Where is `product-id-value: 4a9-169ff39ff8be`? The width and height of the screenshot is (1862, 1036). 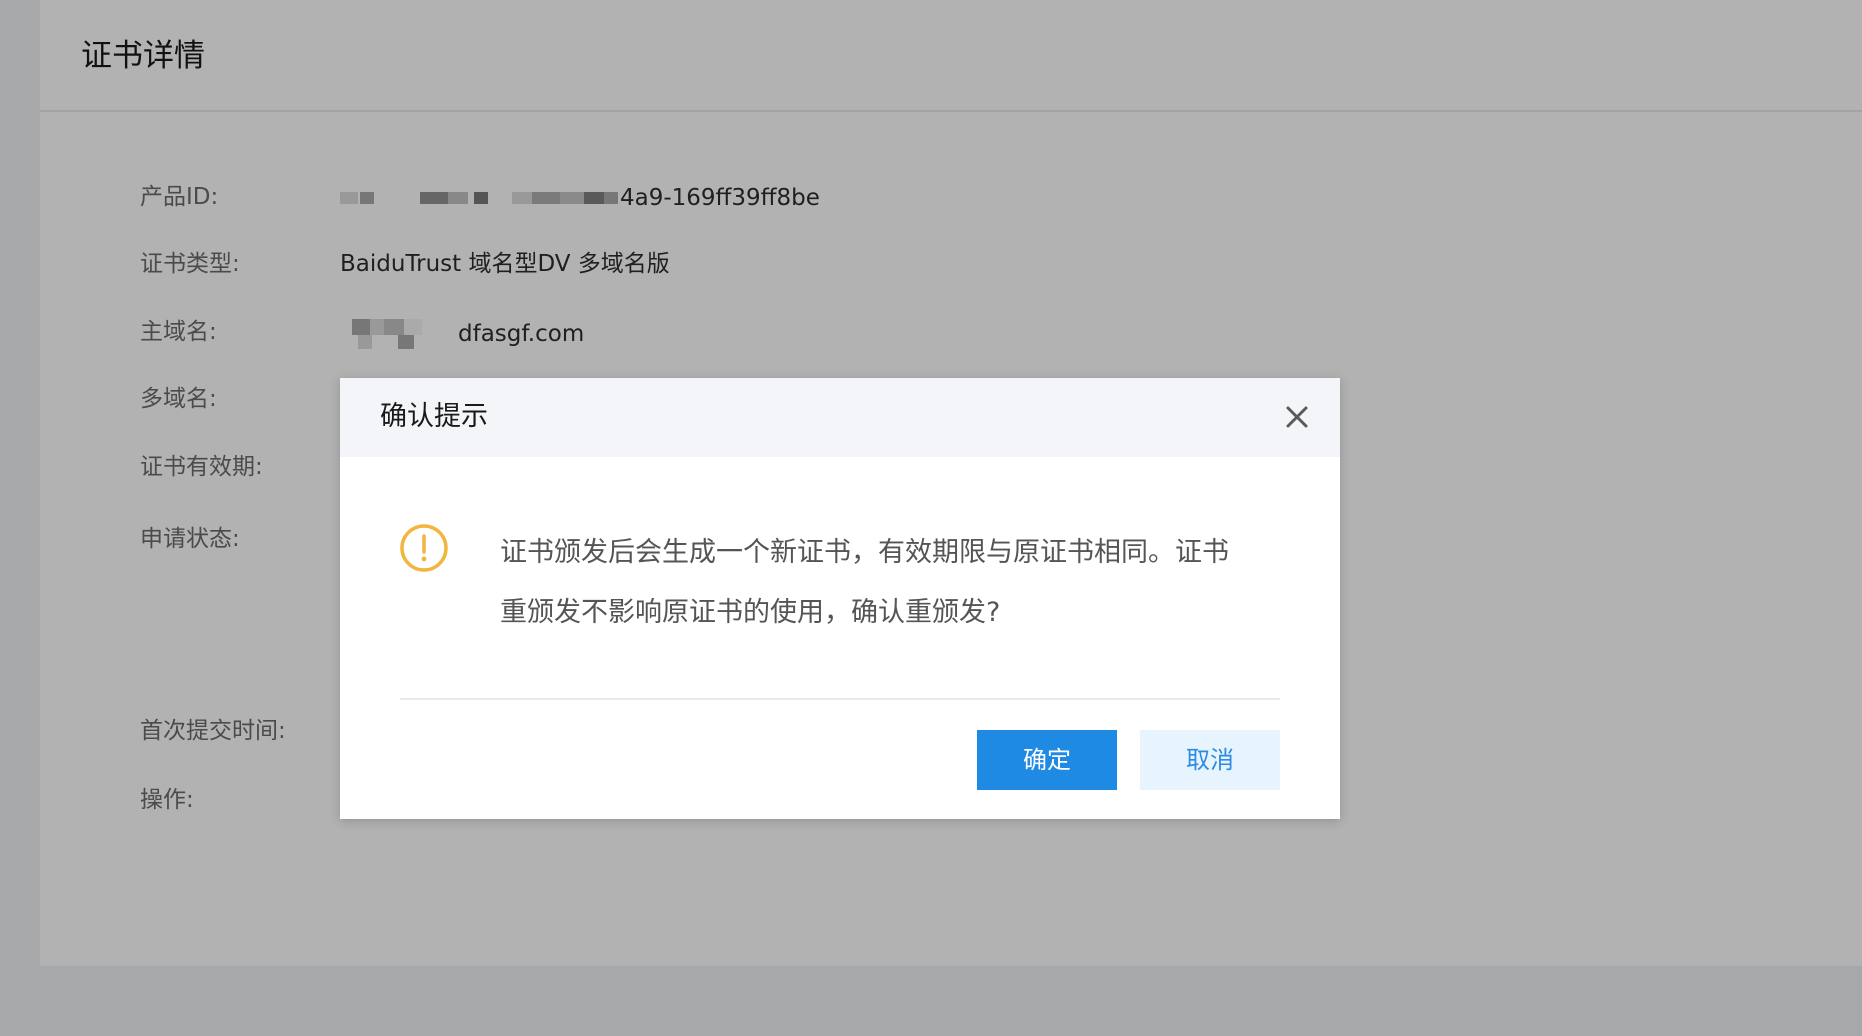
product-id-value: 4a9-169ff39ff8be is located at coordinates (580, 197).